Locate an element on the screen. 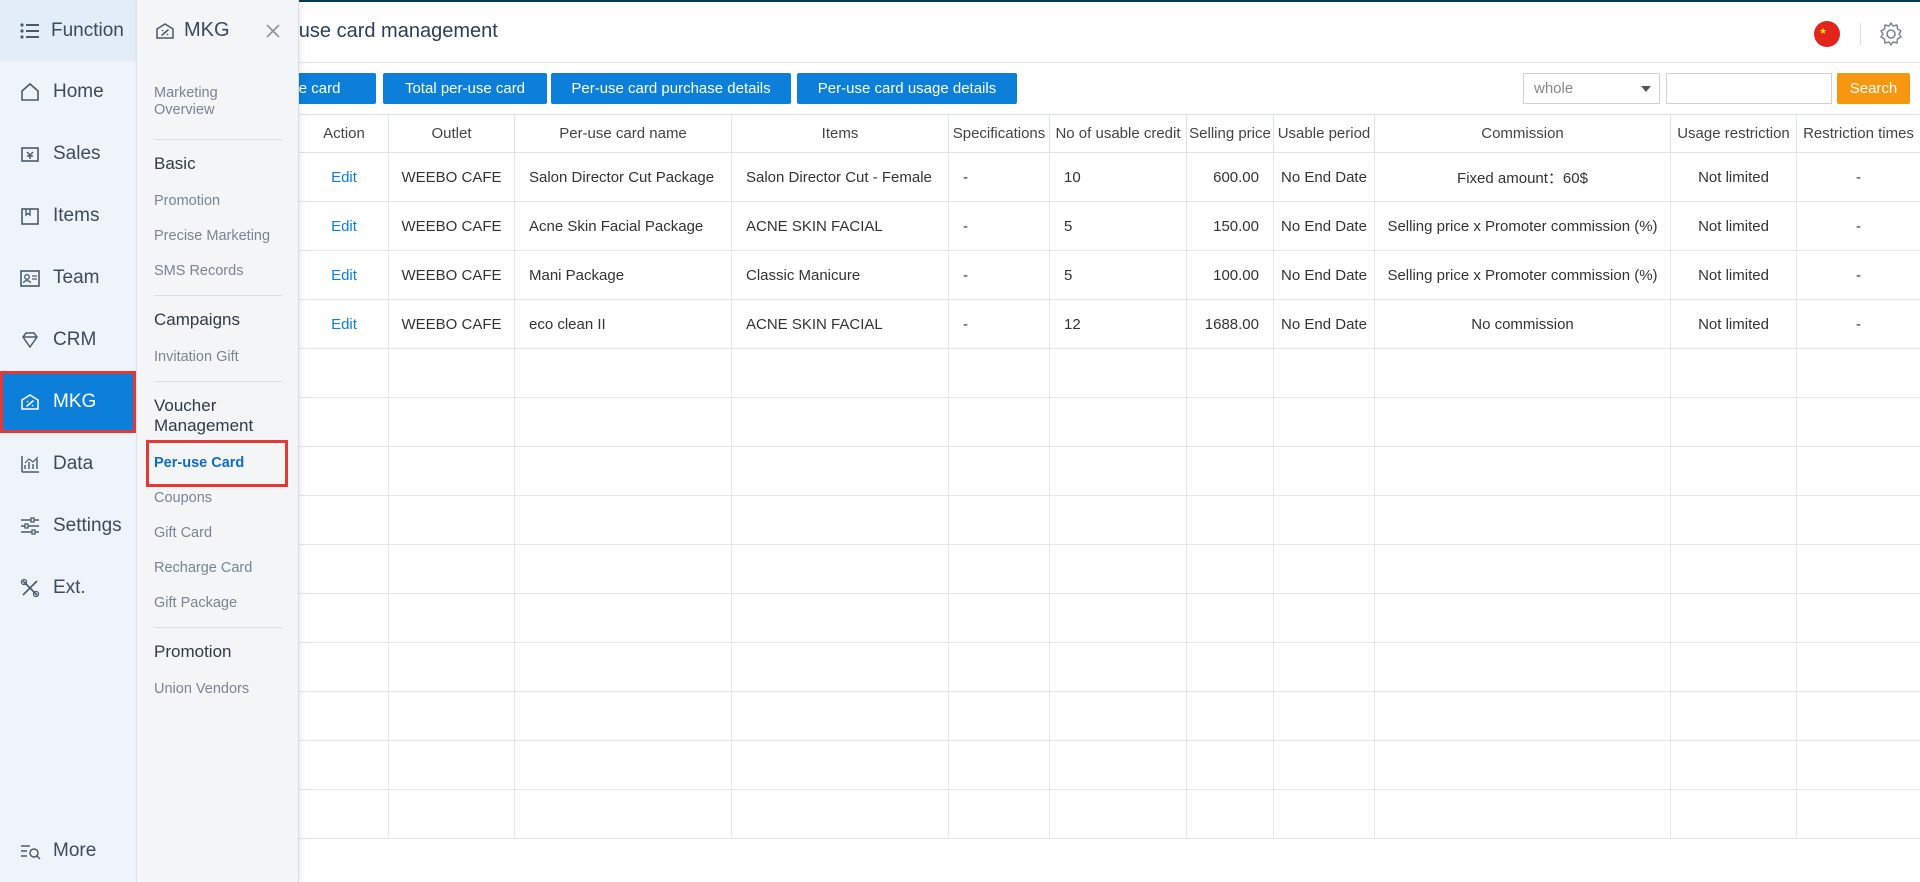 This screenshot has width=1920, height=882. cell-usage-restriction: Not limited is located at coordinates (1733, 275).